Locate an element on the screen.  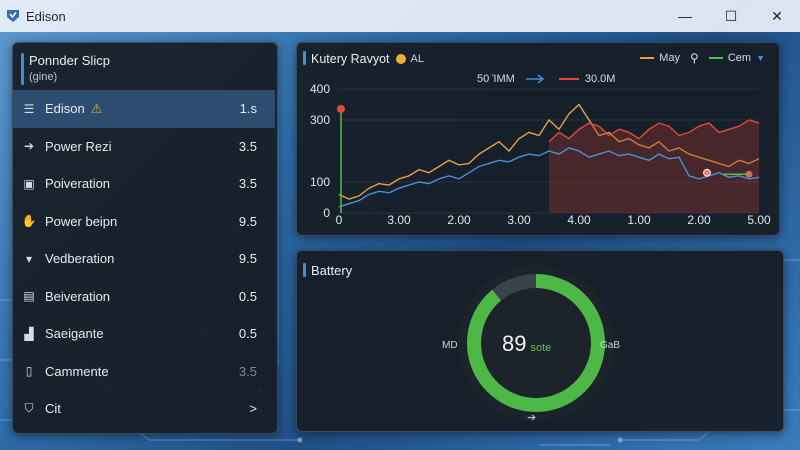
list-icon: ☰ is located at coordinates (29, 108).